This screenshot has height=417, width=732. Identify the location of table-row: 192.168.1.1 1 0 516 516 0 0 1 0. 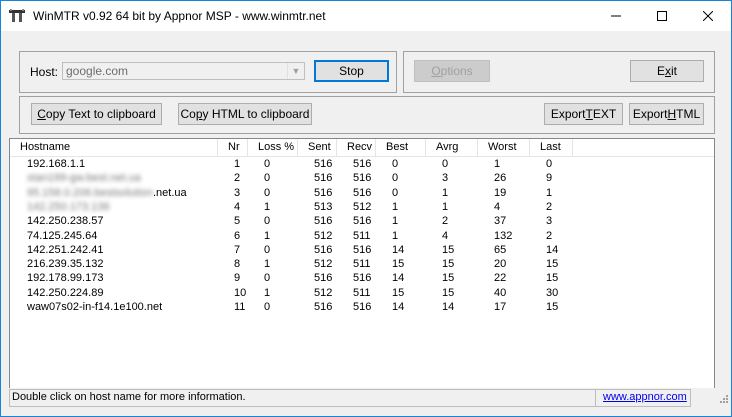
(362, 164).